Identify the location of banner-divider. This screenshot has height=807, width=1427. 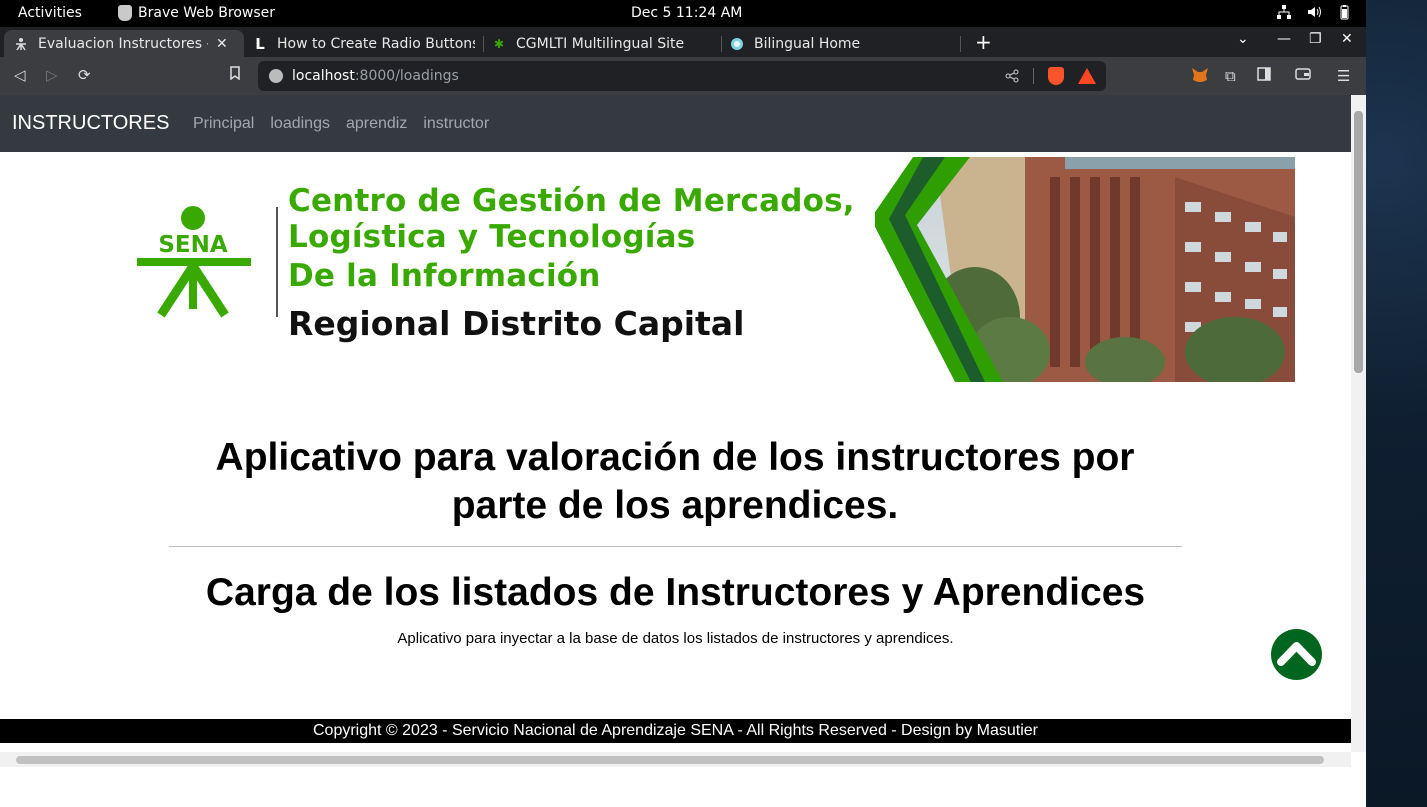
(277, 262).